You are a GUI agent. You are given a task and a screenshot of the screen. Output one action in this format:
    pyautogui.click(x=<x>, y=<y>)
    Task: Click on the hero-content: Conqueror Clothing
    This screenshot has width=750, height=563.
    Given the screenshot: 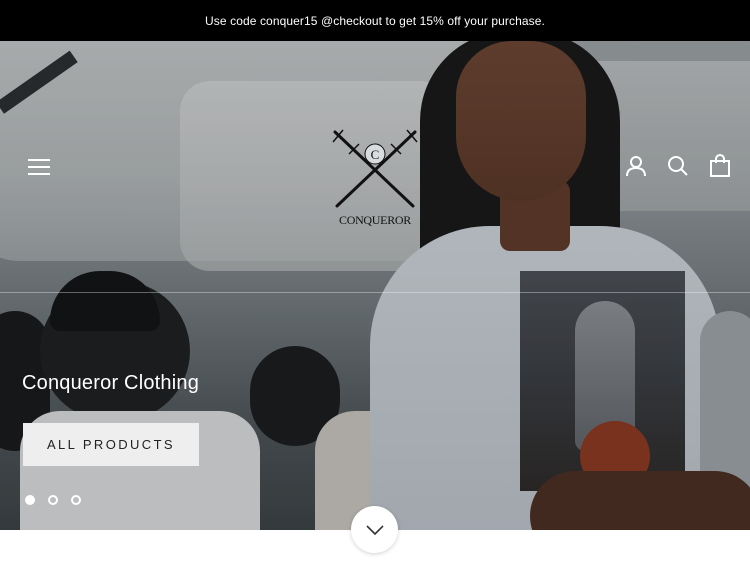 What is the action you would take?
    pyautogui.click(x=110, y=383)
    